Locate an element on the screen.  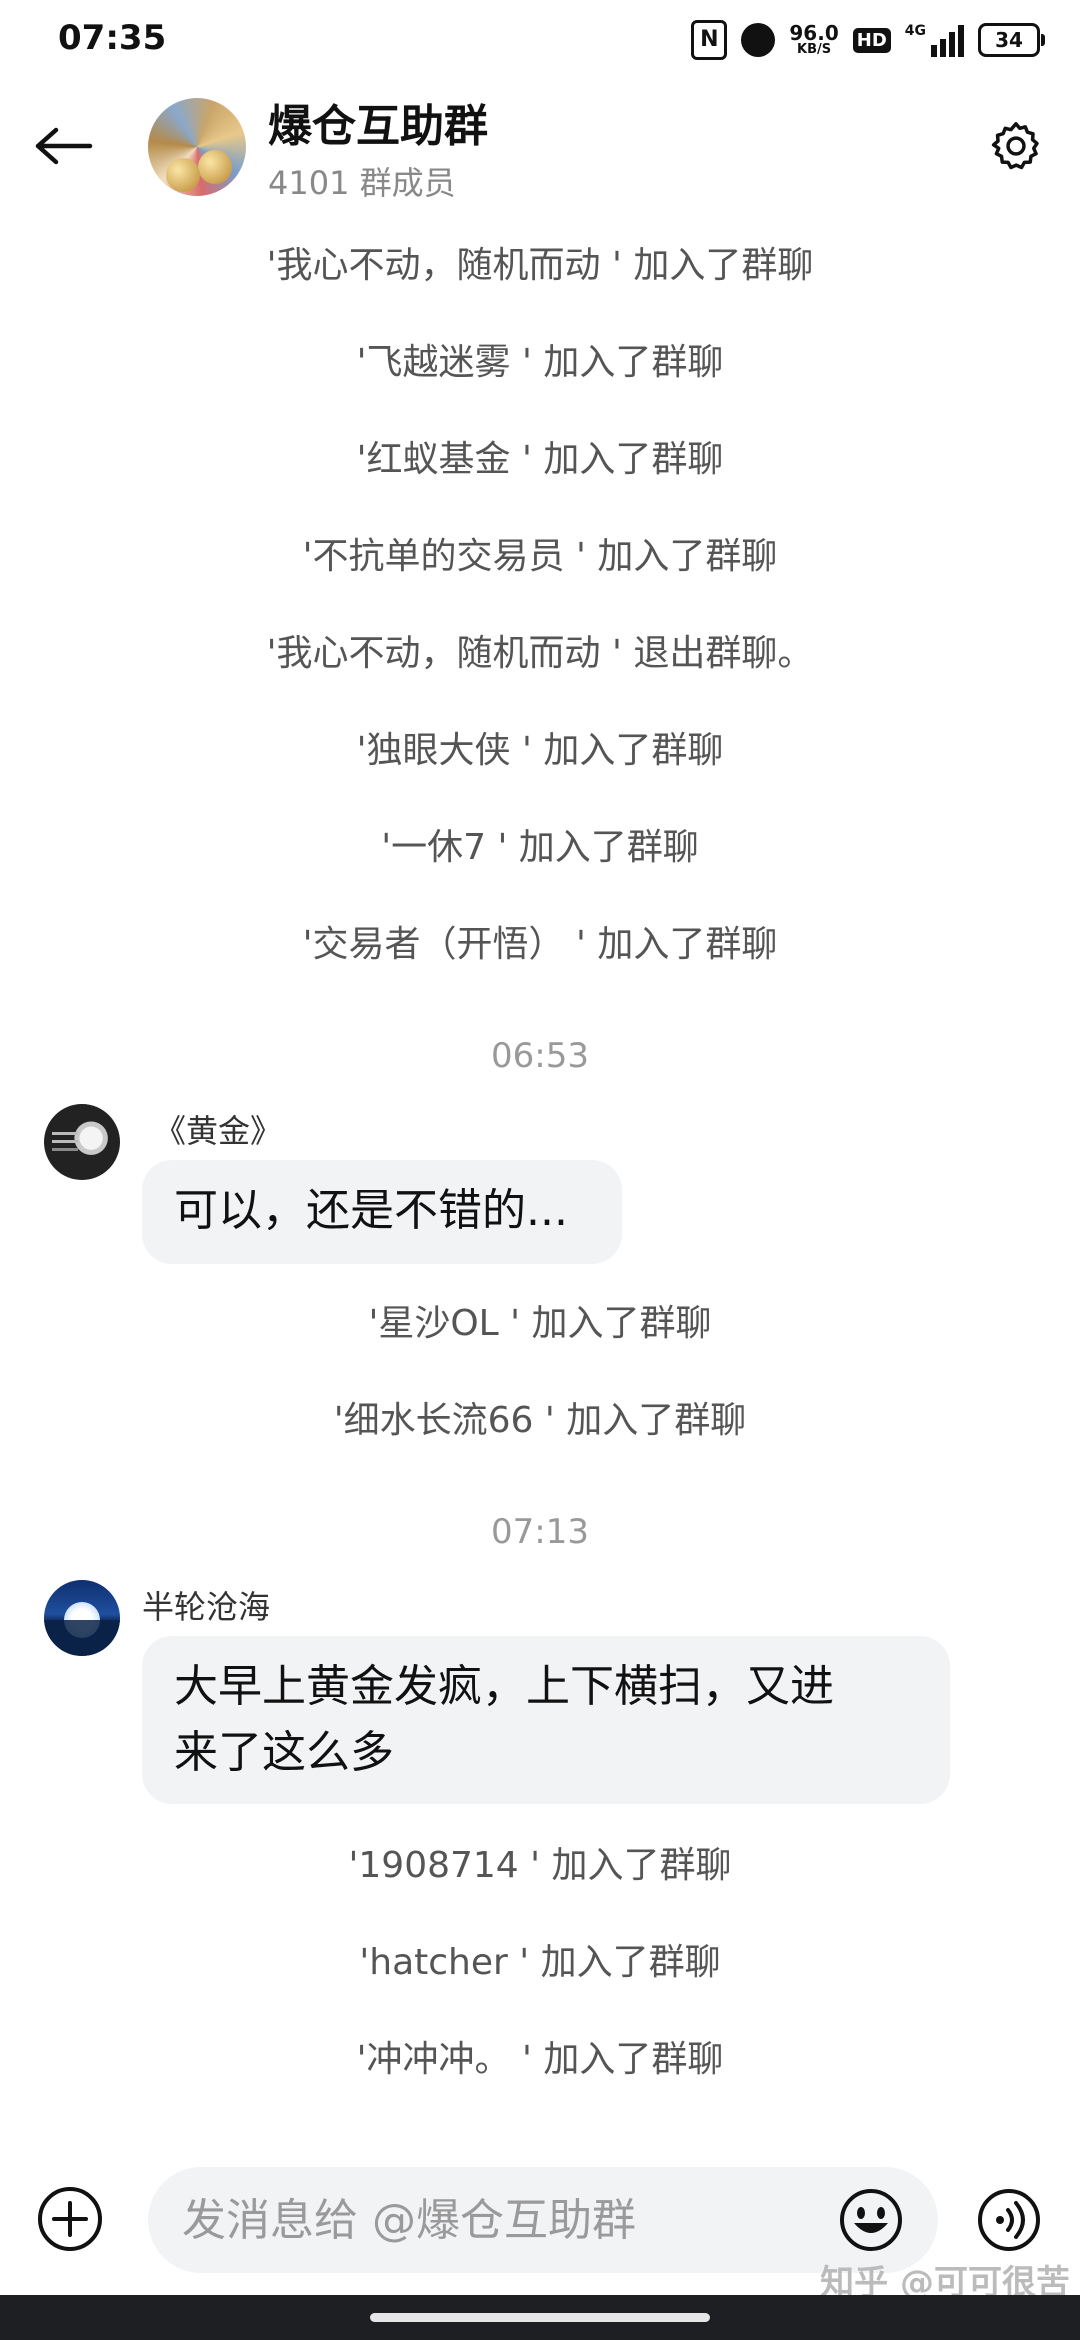
sender-name: 半轮沧海 is located at coordinates (206, 1605).